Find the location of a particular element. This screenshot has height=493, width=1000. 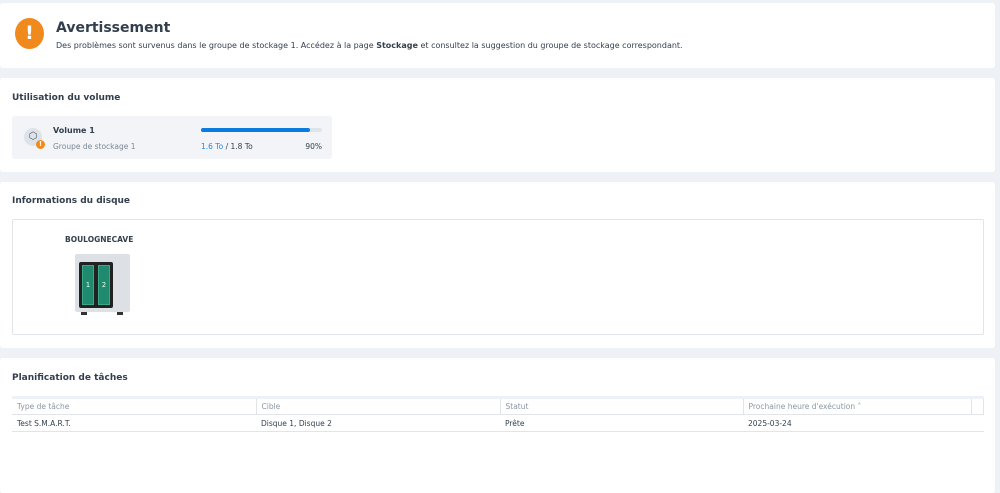

storage-link: Stockage is located at coordinates (397, 45).